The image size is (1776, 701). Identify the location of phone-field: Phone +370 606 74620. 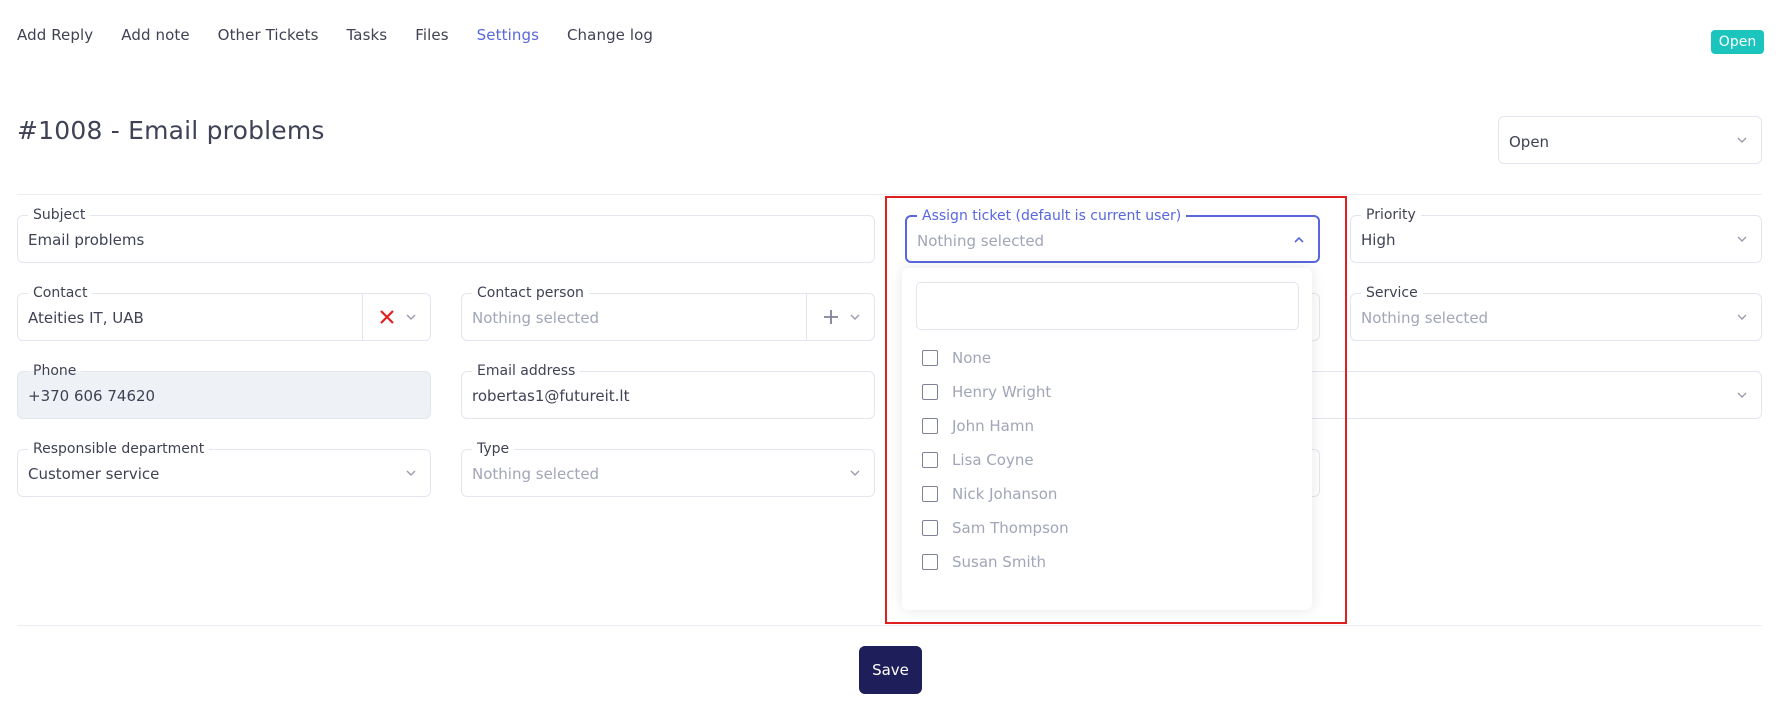
(224, 390).